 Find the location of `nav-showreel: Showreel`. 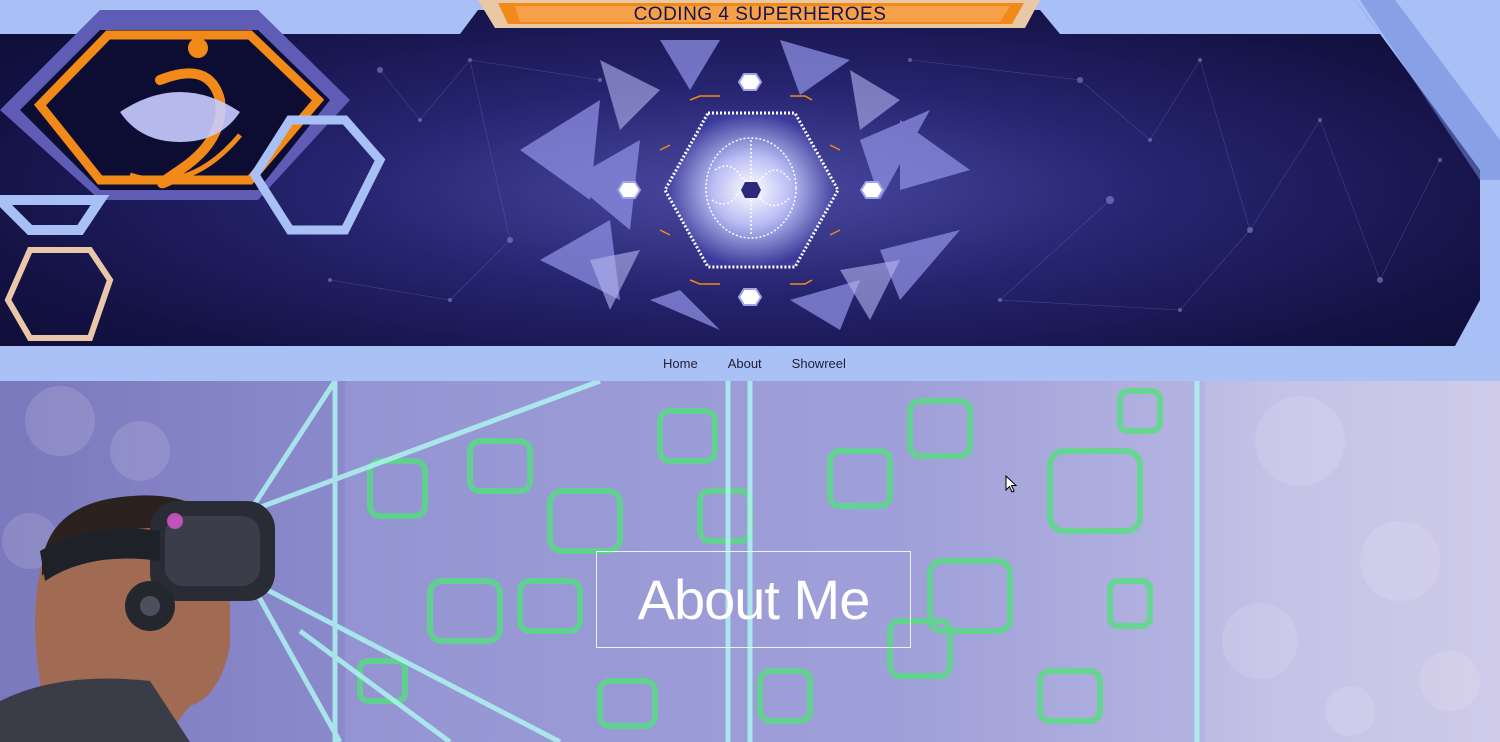

nav-showreel: Showreel is located at coordinates (819, 363).